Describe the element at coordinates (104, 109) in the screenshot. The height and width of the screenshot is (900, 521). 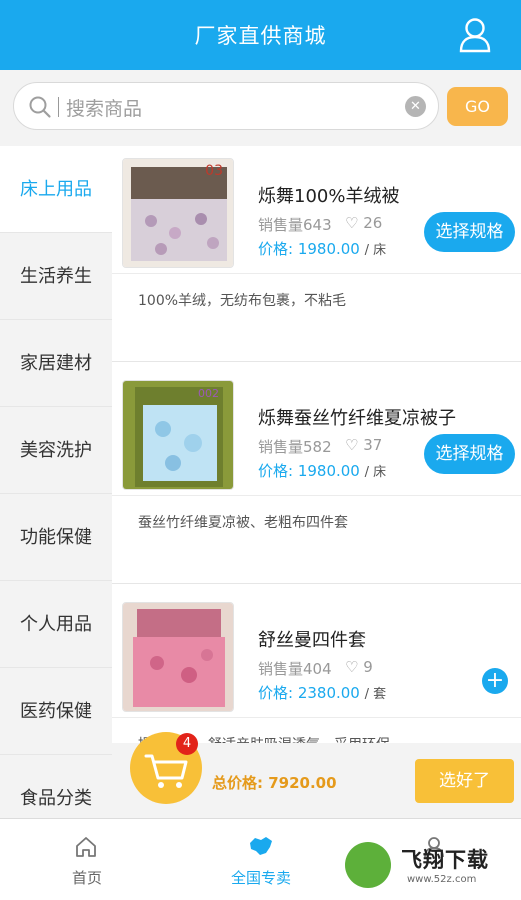
I see `search-placeholder: 搜索商品` at that location.